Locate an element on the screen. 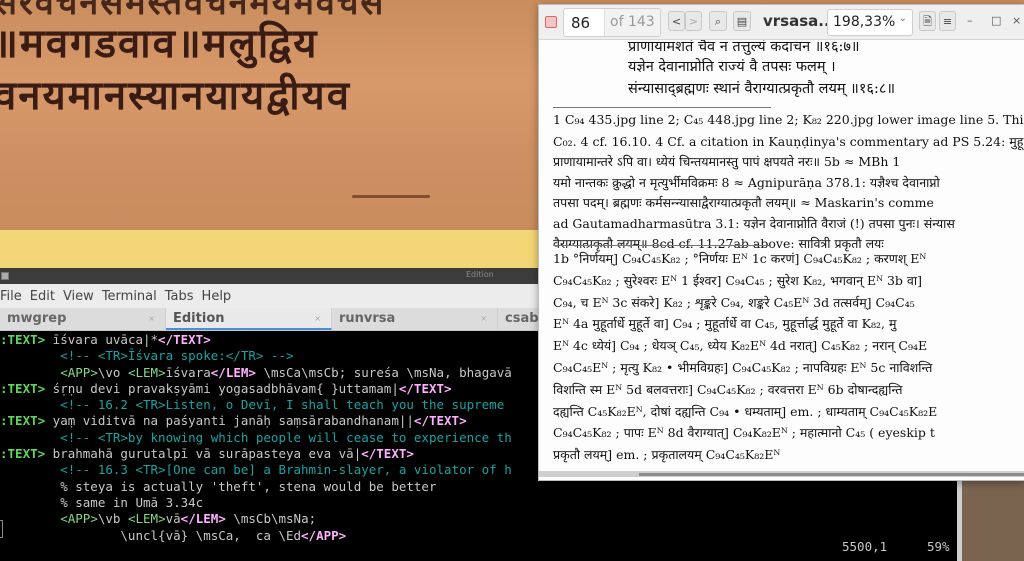 The image size is (1024, 561). terminal-text-segment: \vb is located at coordinates (112, 519).